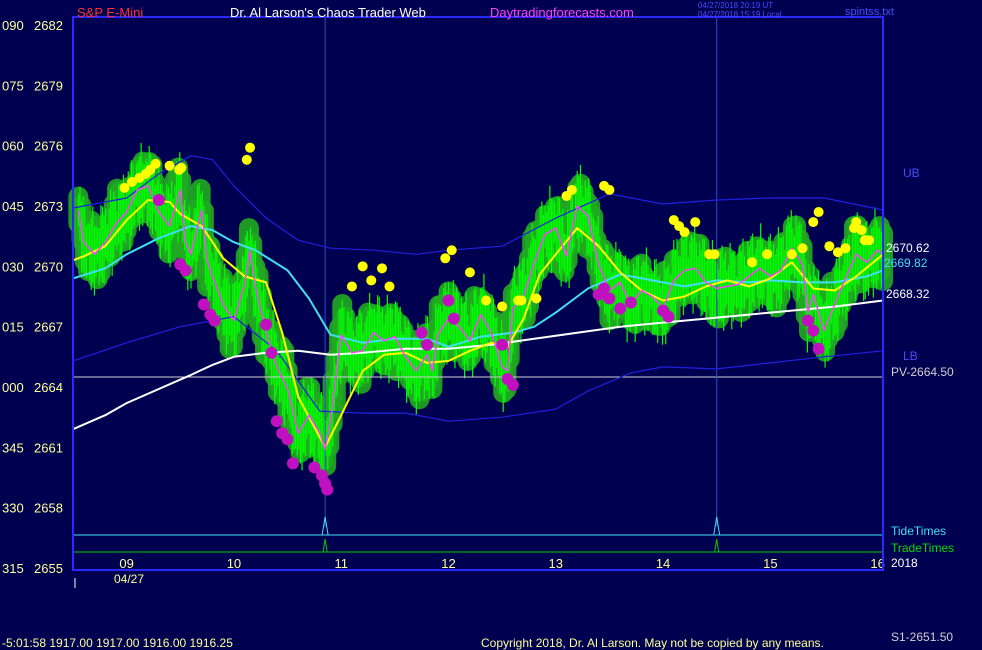 This screenshot has height=650, width=982. I want to click on year-label: 2018, so click(904, 563).